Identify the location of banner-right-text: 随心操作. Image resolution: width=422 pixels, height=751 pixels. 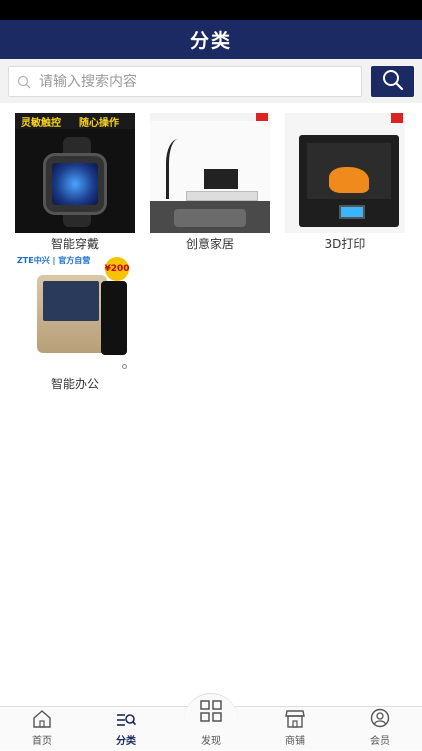
(99, 123).